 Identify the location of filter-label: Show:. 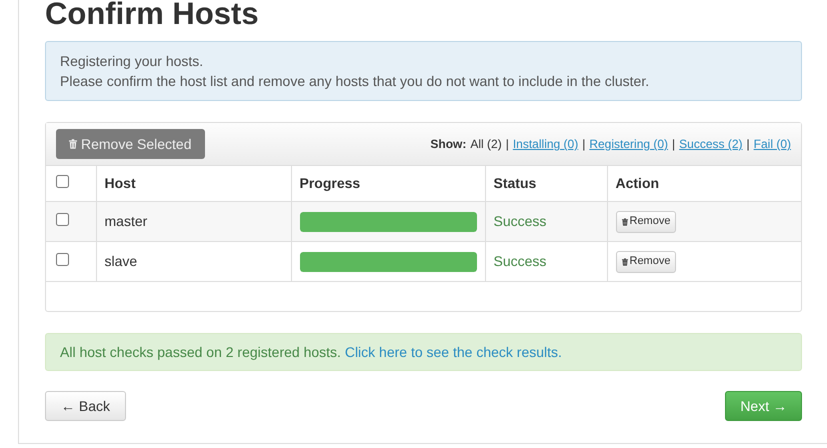
(448, 144).